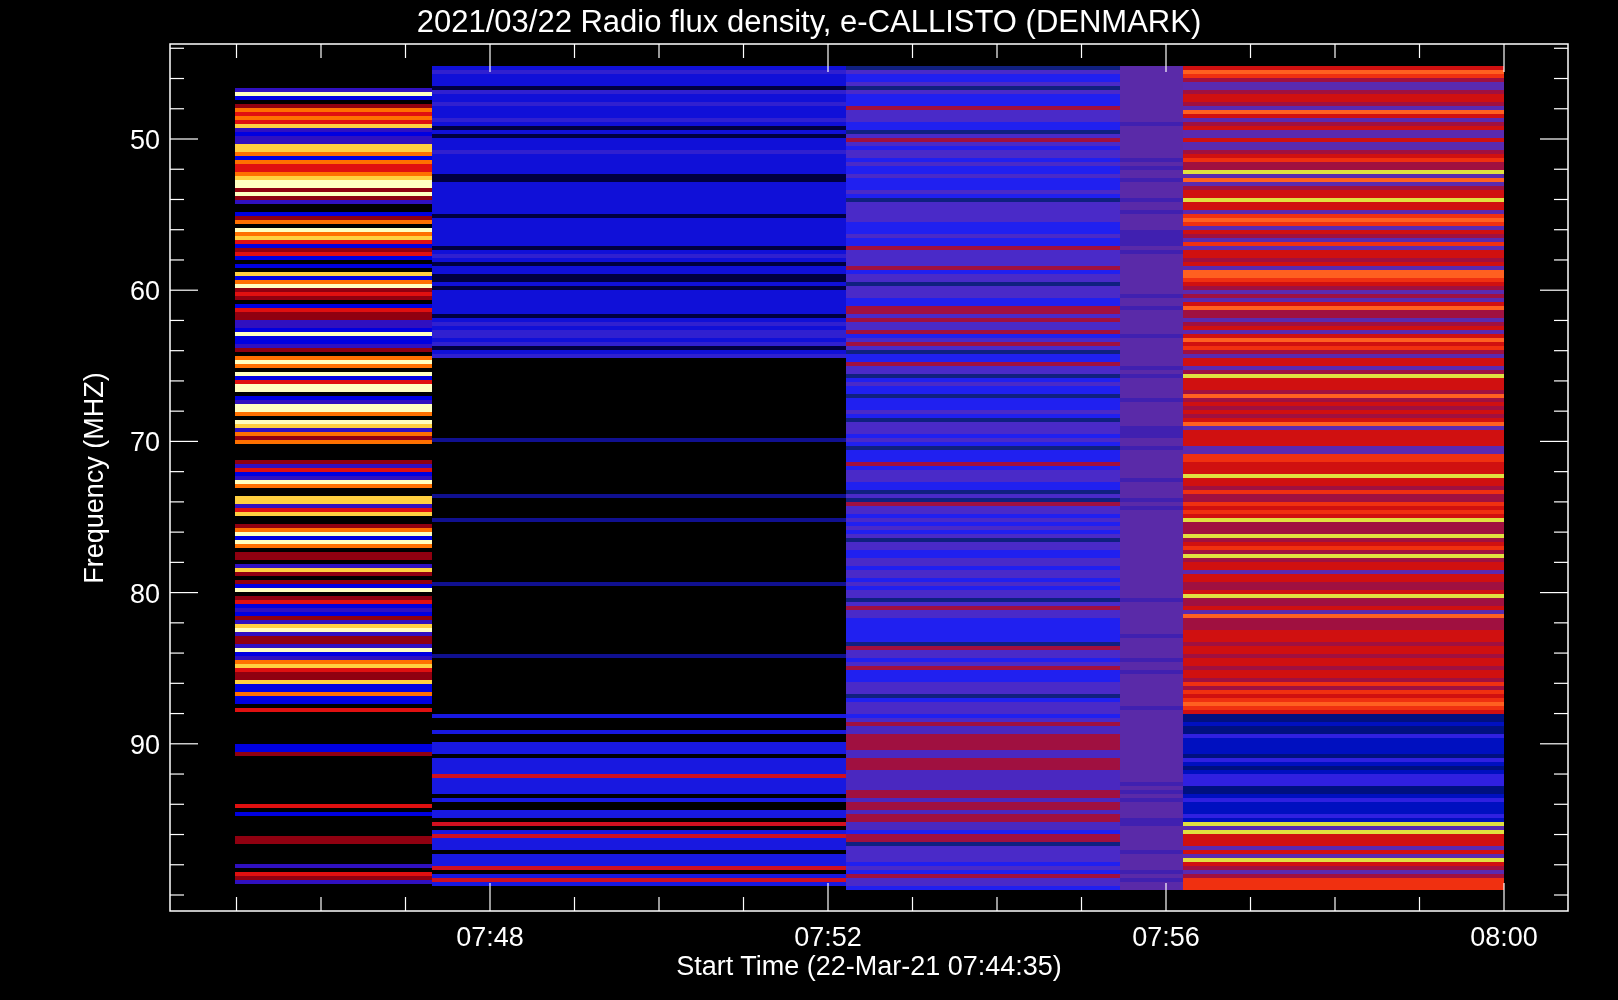 The width and height of the screenshot is (1618, 1000). What do you see at coordinates (94, 478) in the screenshot?
I see `axis-label: Frequency (MHZ)` at bounding box center [94, 478].